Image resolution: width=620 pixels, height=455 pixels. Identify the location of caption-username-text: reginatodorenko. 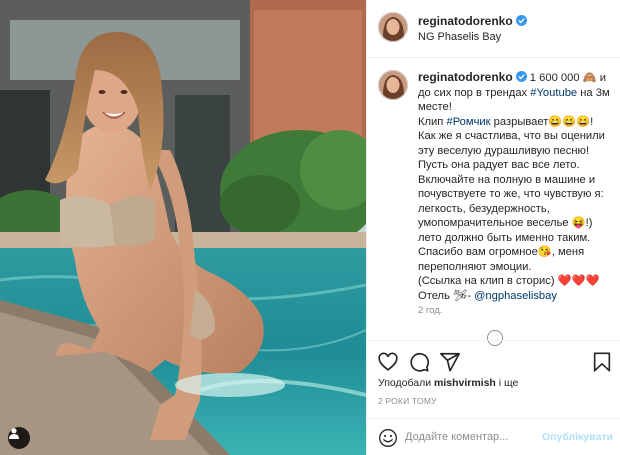
(465, 77).